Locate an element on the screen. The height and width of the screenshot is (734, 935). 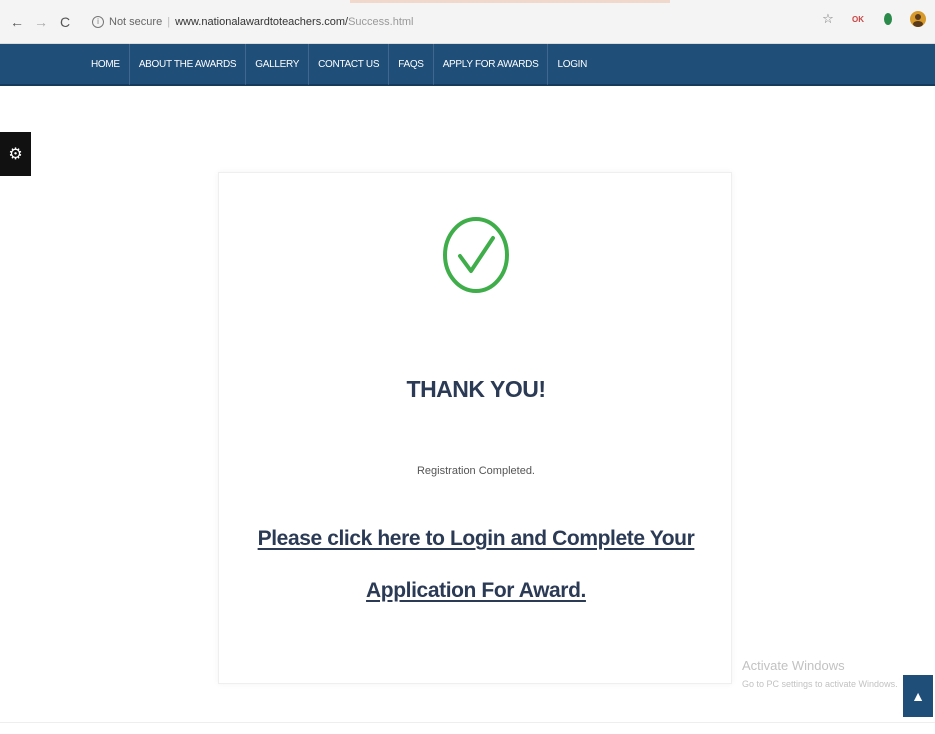
back-button: ← is located at coordinates (17, 22).